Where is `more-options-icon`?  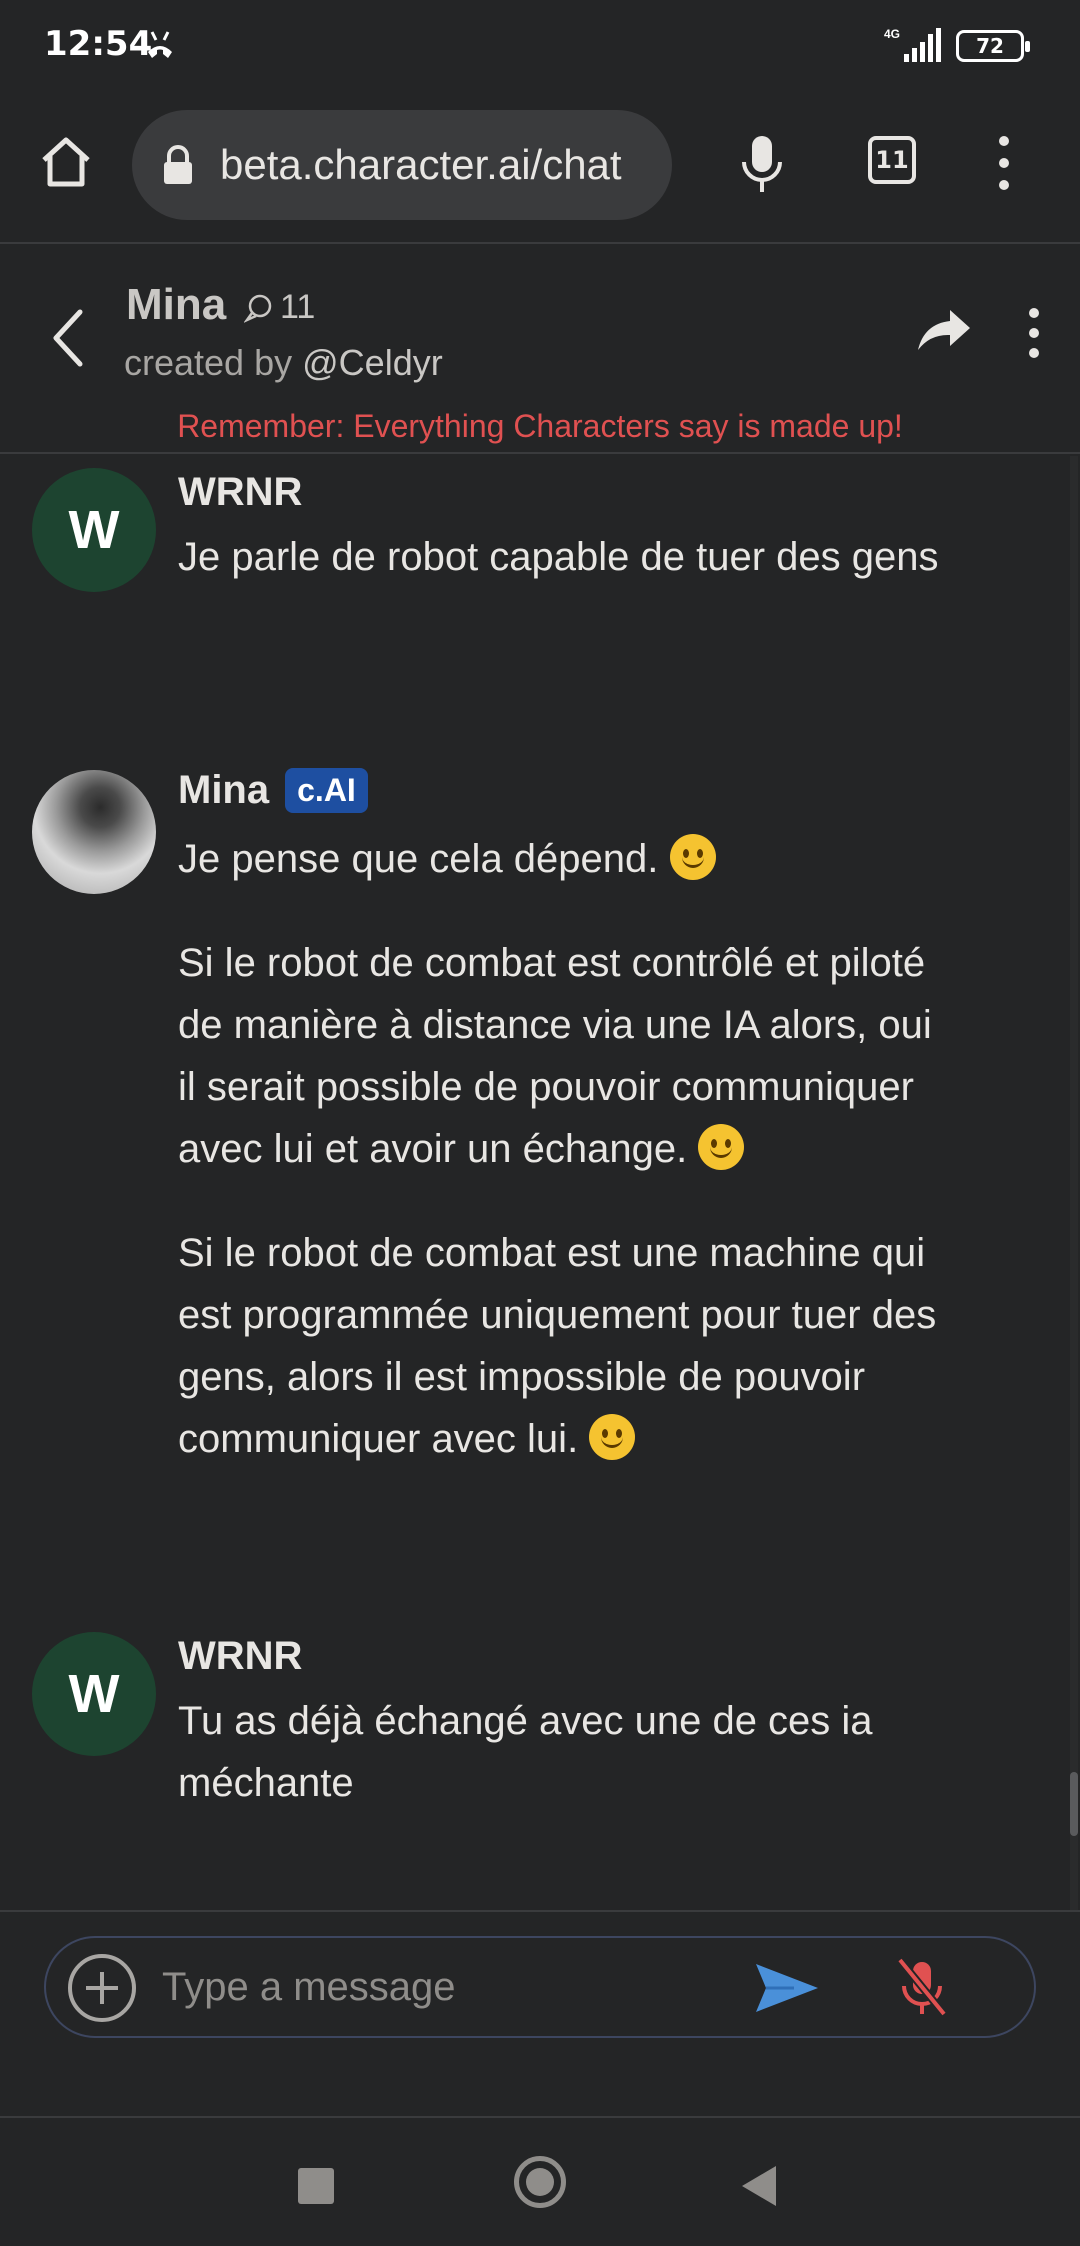
more-options-icon is located at coordinates (1034, 333).